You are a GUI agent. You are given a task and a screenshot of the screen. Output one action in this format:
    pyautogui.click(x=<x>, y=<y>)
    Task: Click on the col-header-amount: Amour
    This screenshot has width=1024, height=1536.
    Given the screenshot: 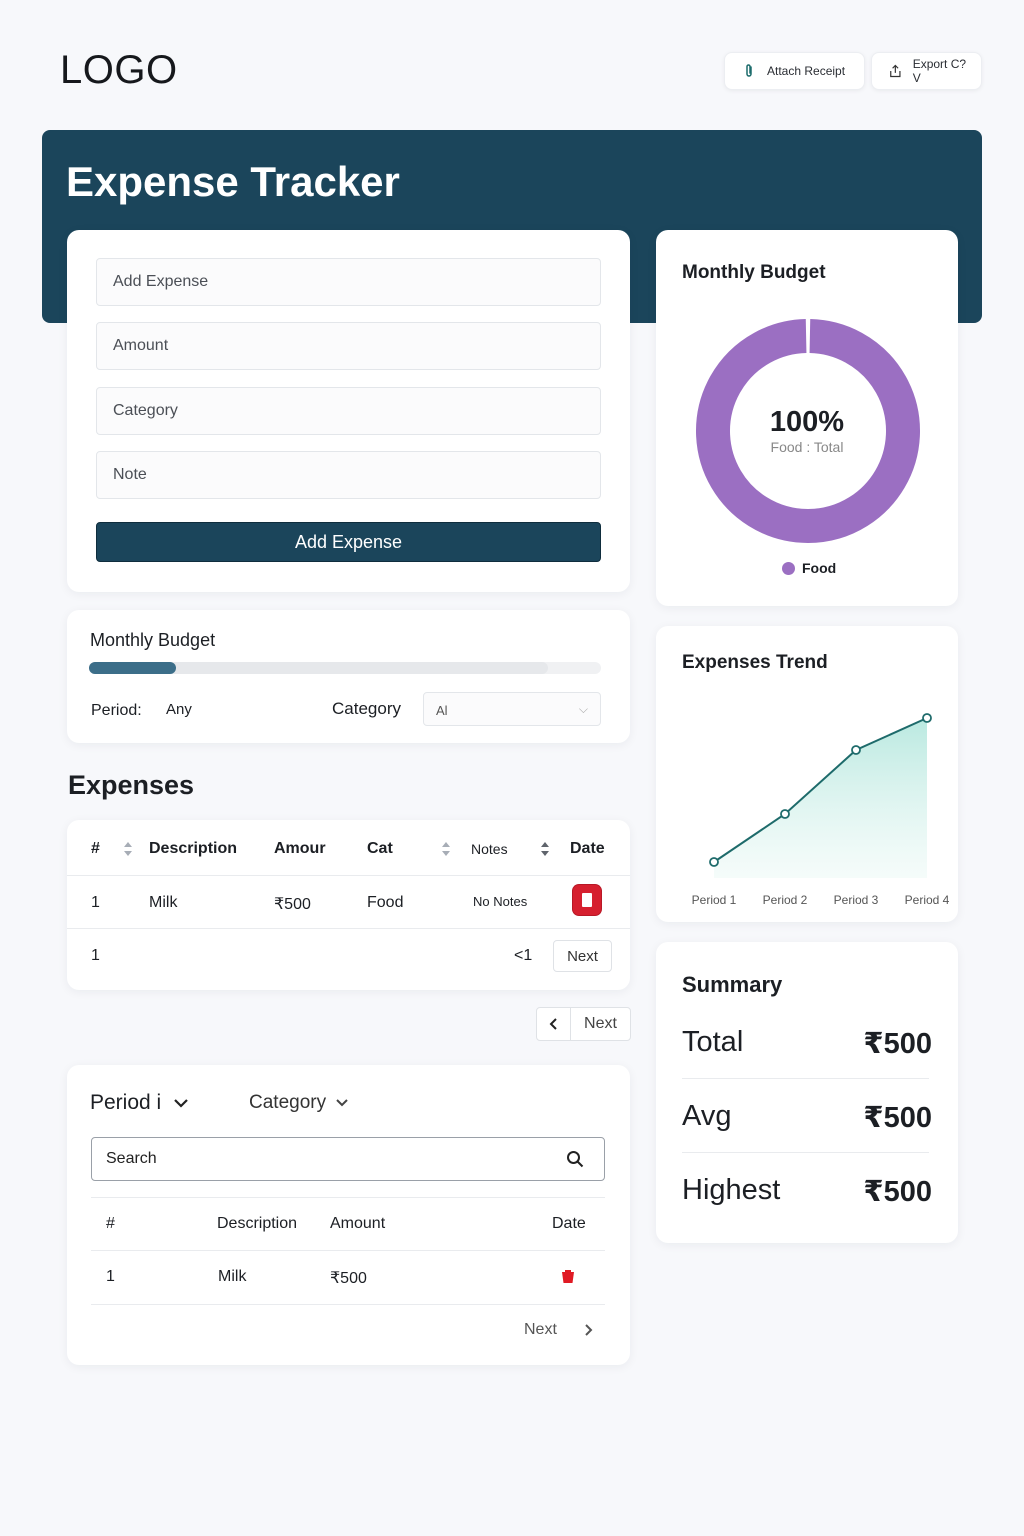 What is the action you would take?
    pyautogui.click(x=300, y=849)
    